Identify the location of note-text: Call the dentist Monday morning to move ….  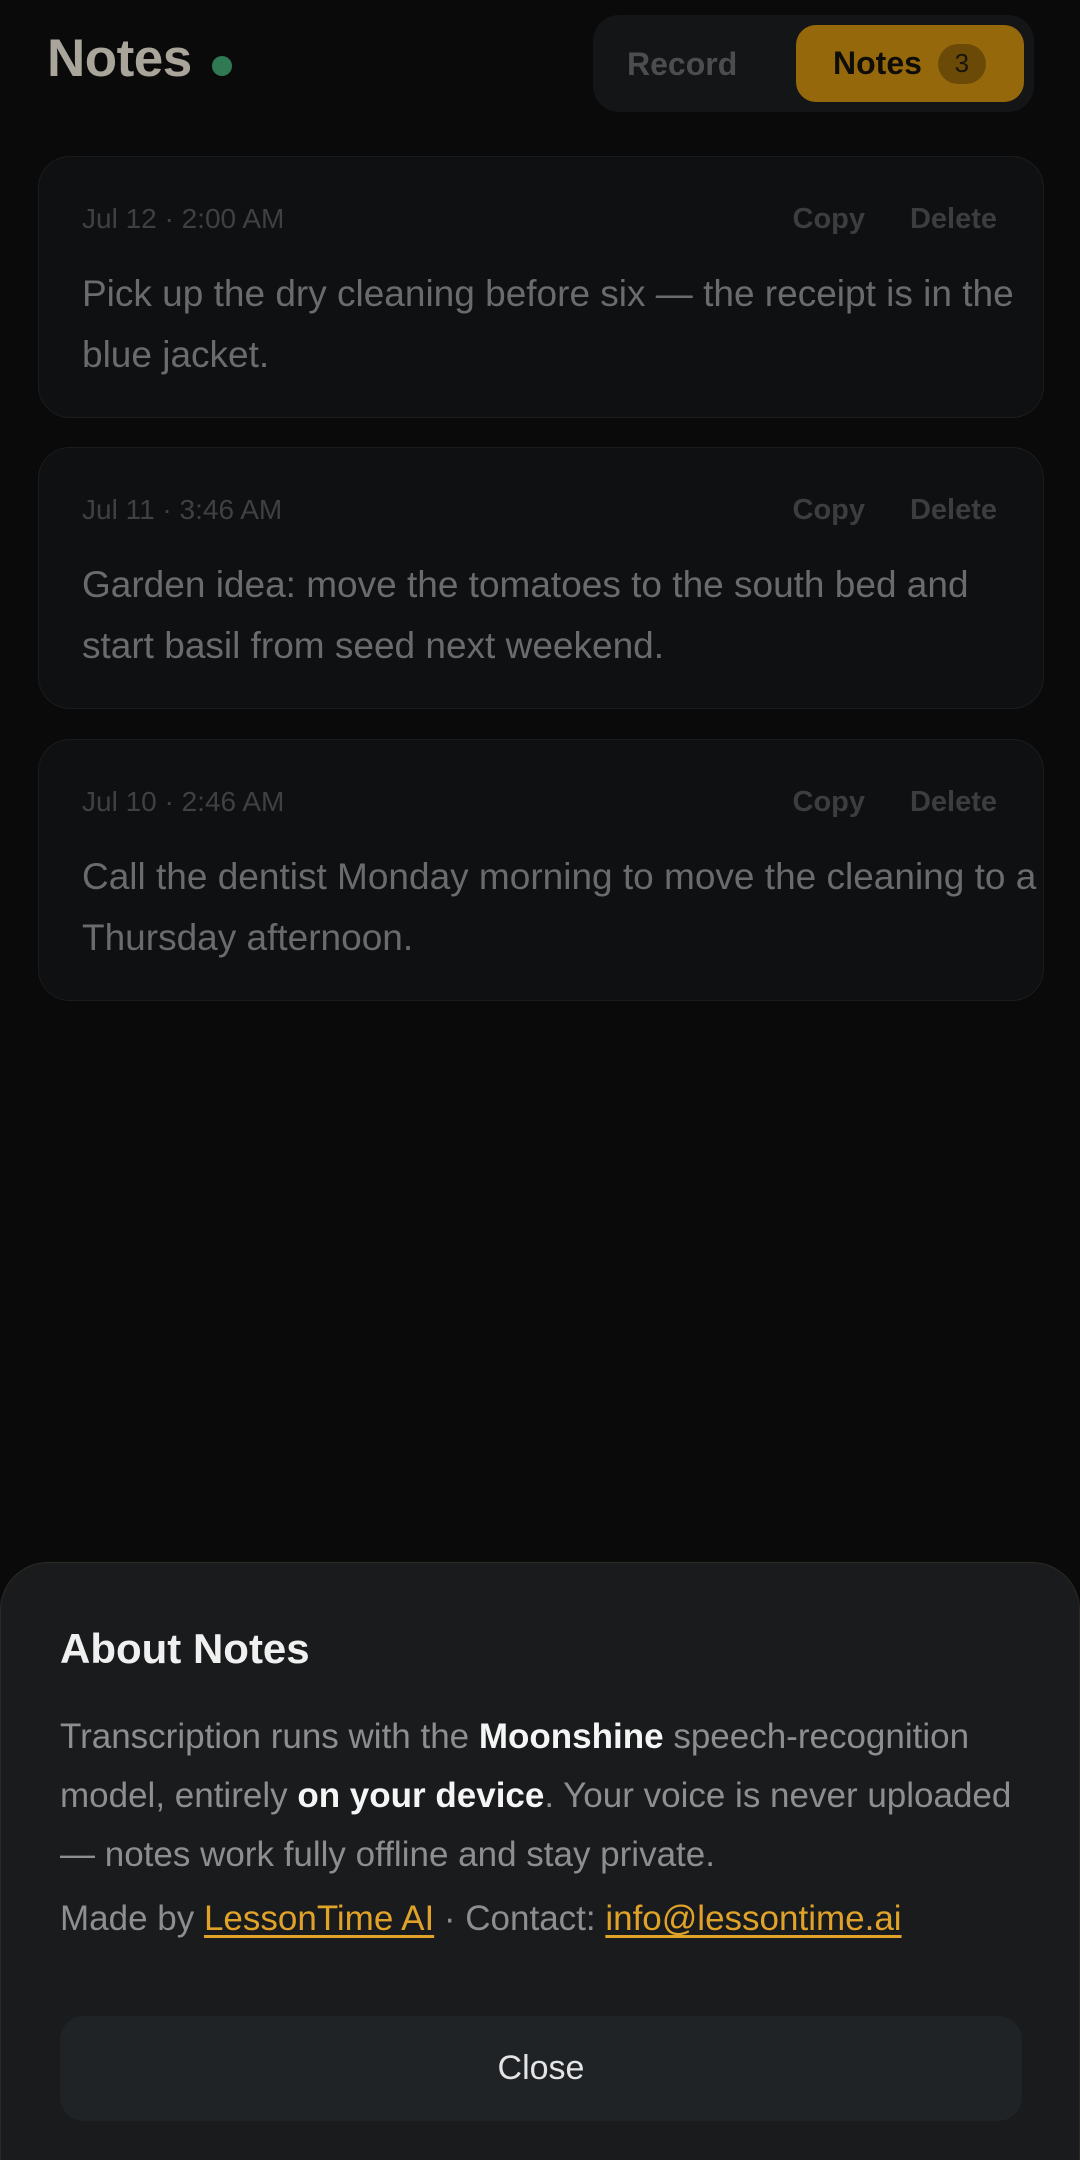
(559, 907).